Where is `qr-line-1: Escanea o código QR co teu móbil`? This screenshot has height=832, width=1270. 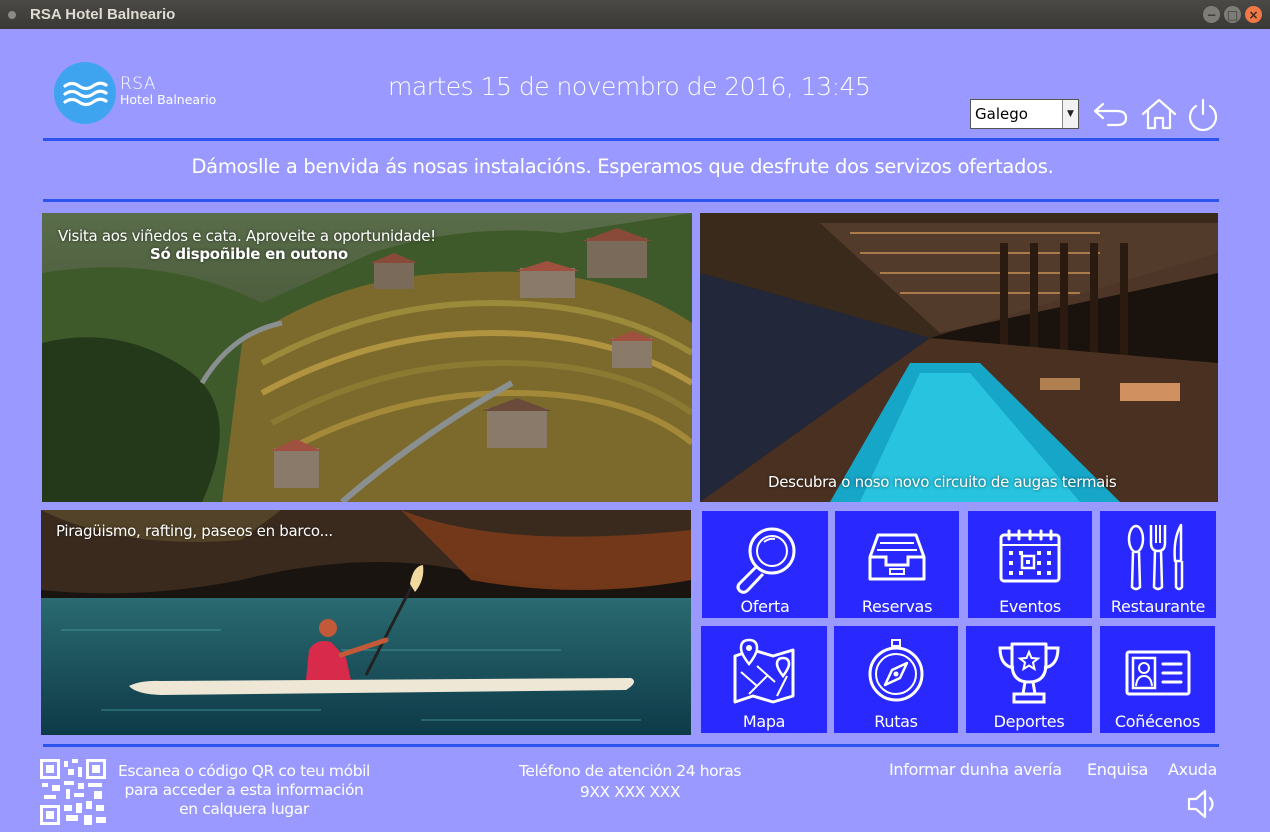 qr-line-1: Escanea o código QR co teu móbil is located at coordinates (244, 771).